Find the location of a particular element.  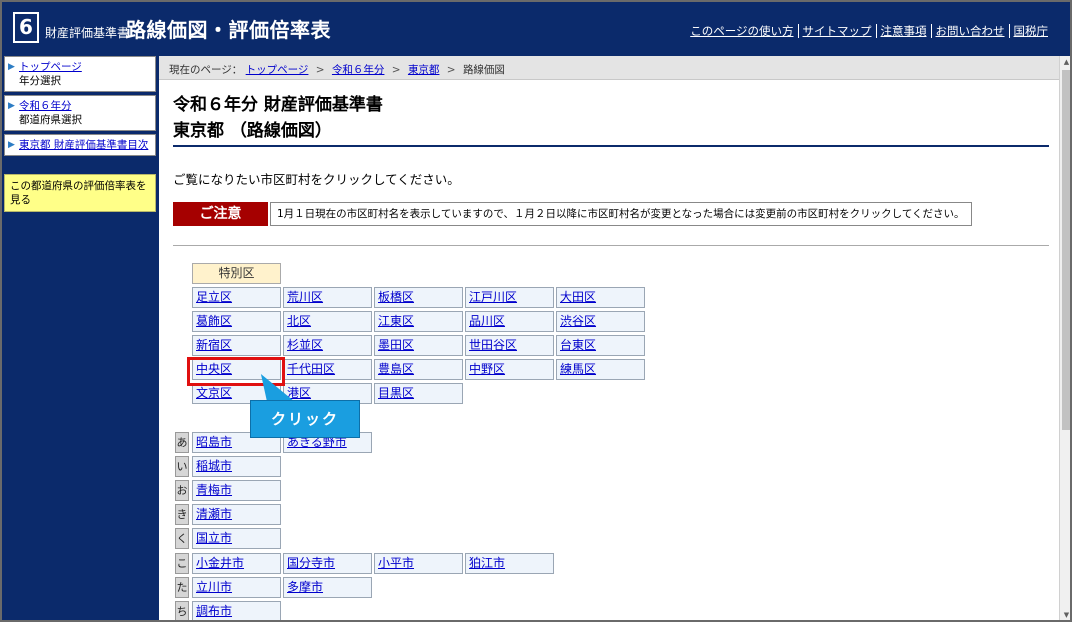

city-link: 稲城市 is located at coordinates (214, 466).